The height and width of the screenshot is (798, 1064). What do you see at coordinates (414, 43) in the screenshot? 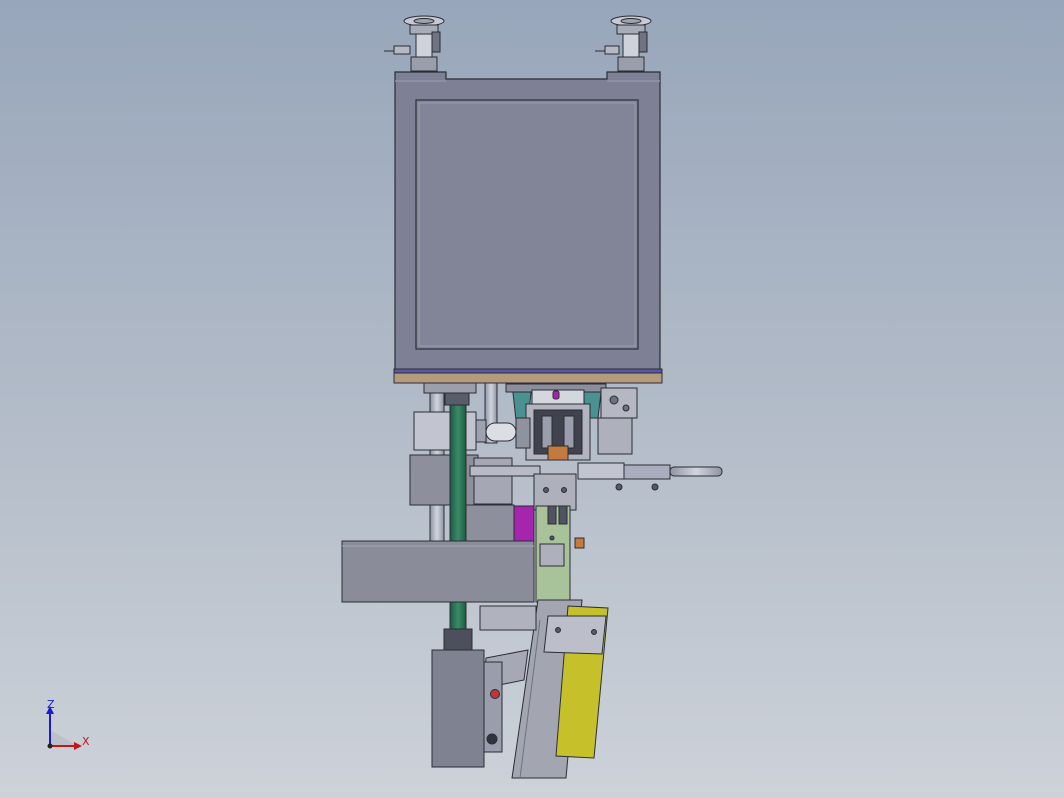
I see `leveling-foot-left` at bounding box center [414, 43].